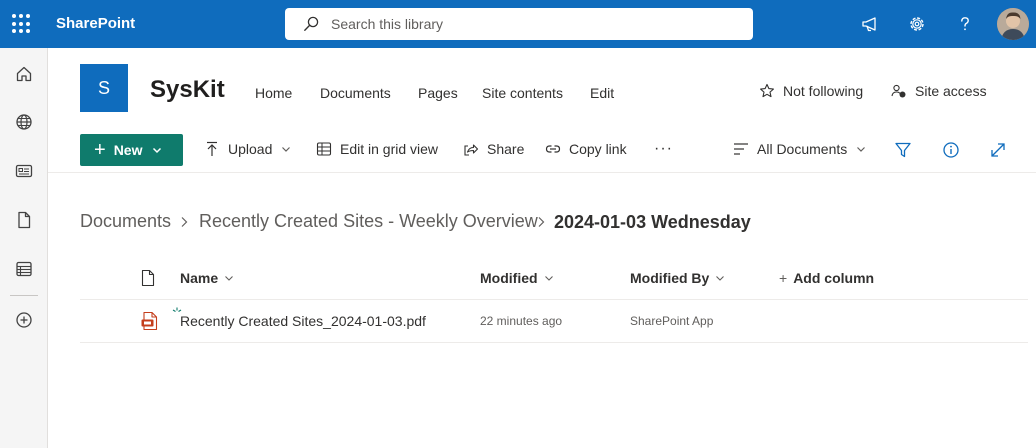  I want to click on share-button: Share, so click(493, 149).